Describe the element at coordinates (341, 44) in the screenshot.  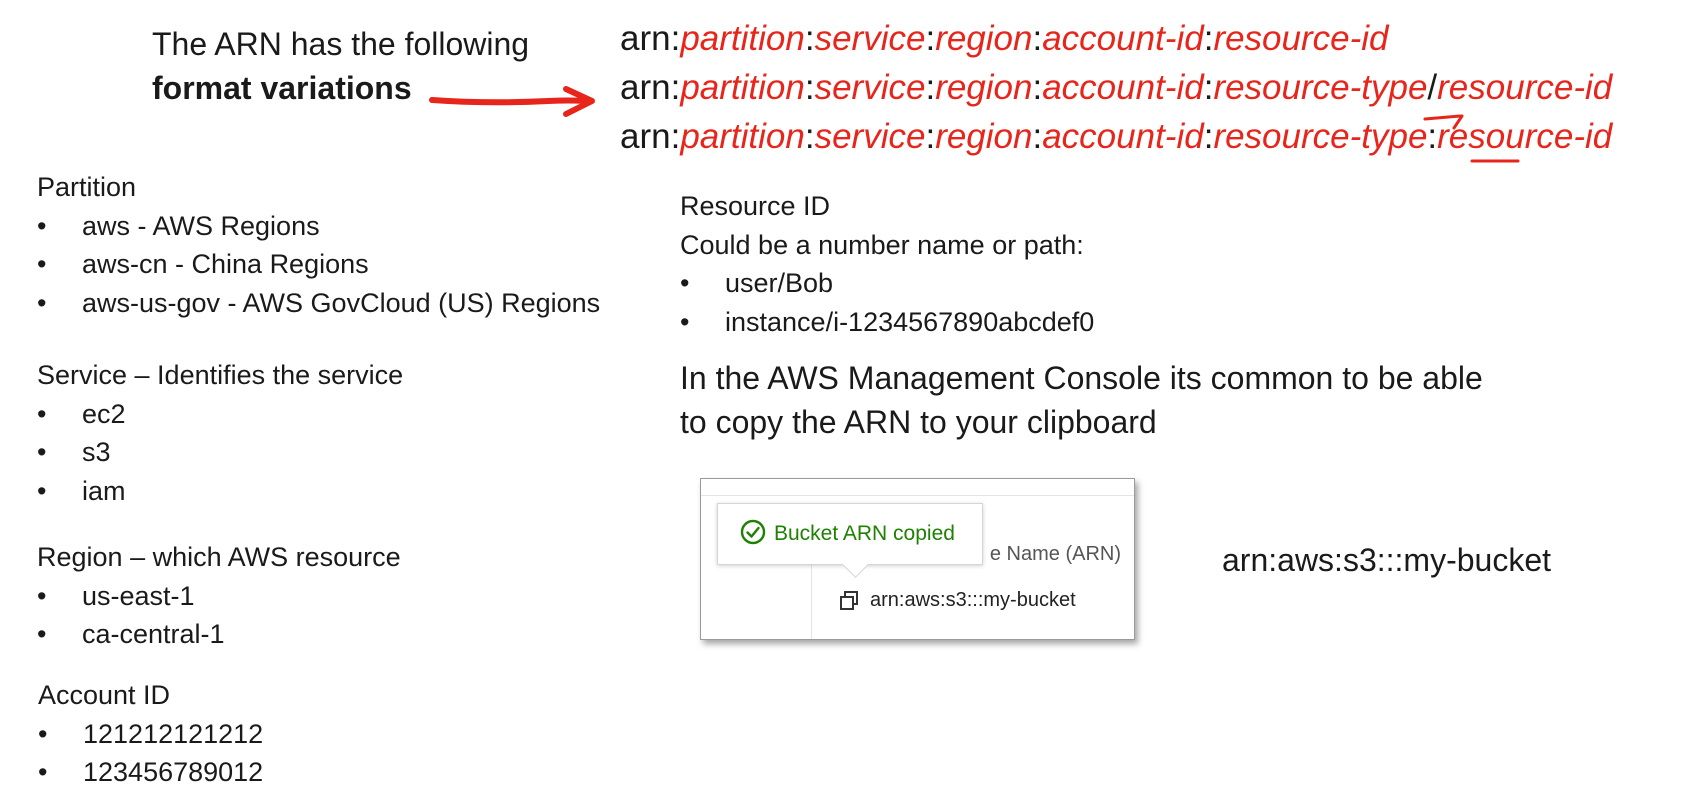
I see `intro-line-1: The ARN has the following` at that location.